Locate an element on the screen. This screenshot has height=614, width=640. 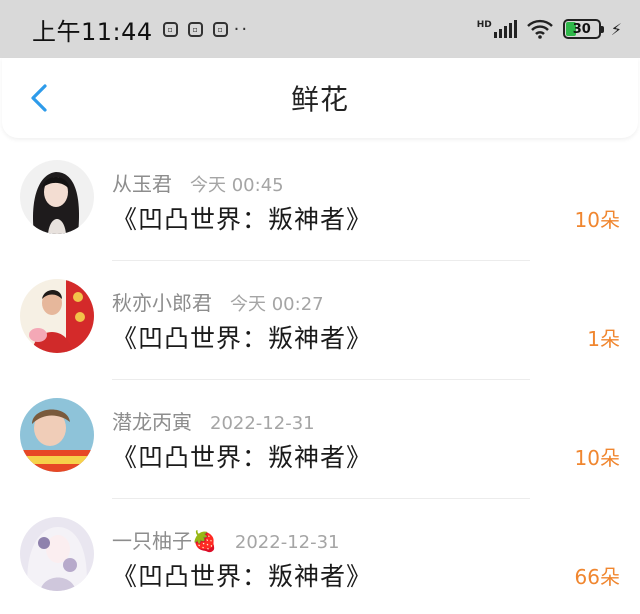
item-meta: 一只柚子🍓 2022-12-31 is located at coordinates (226, 539).